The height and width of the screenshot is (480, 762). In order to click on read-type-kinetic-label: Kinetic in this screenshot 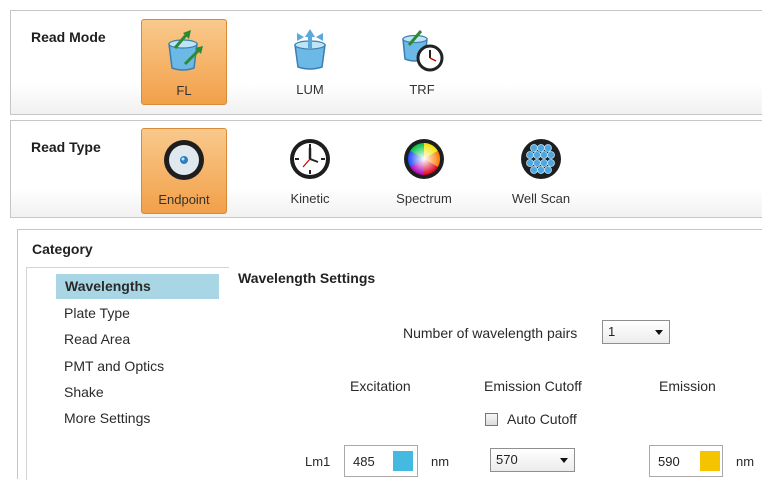, I will do `click(310, 198)`.